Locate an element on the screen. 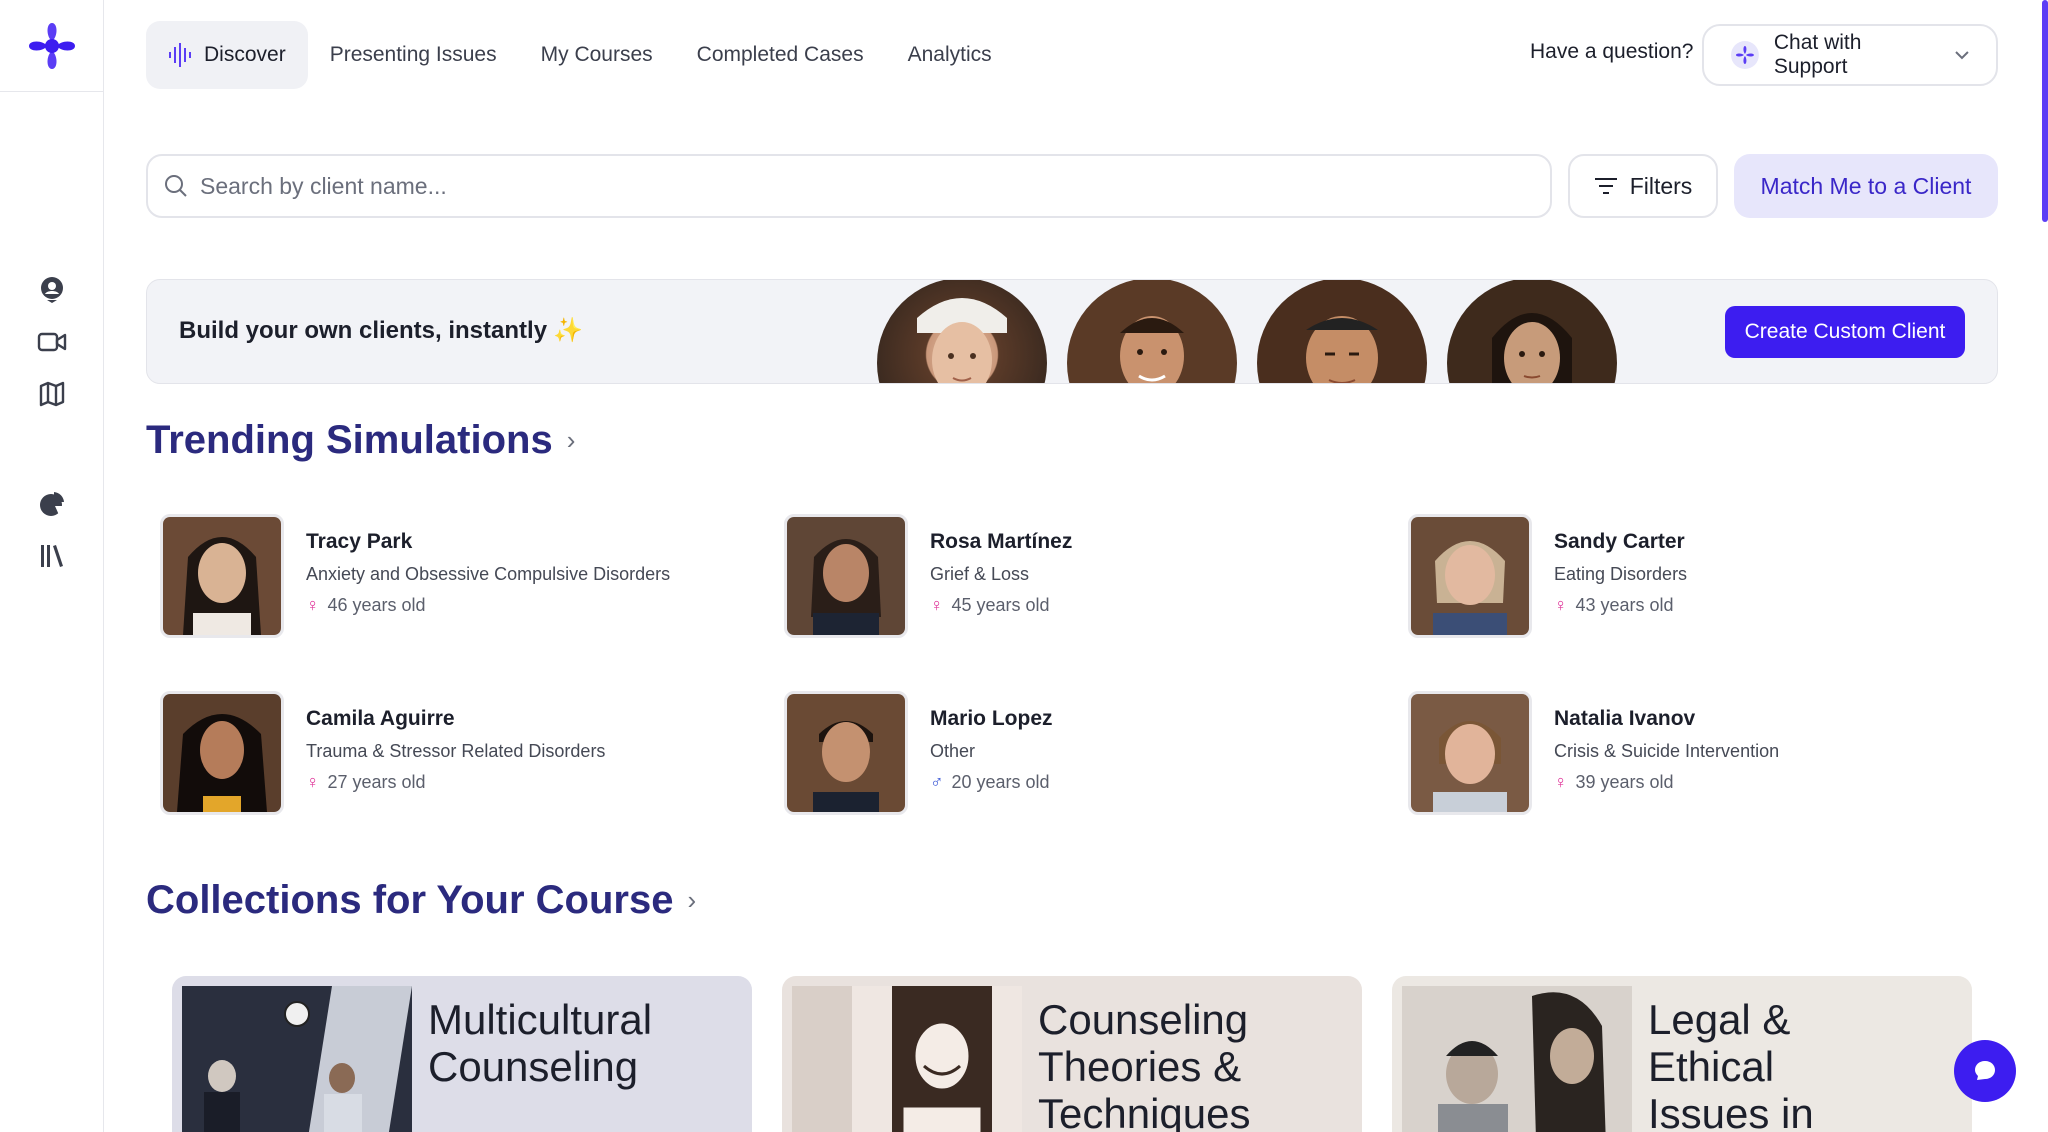  tab-label: Presenting Issues is located at coordinates (413, 54).